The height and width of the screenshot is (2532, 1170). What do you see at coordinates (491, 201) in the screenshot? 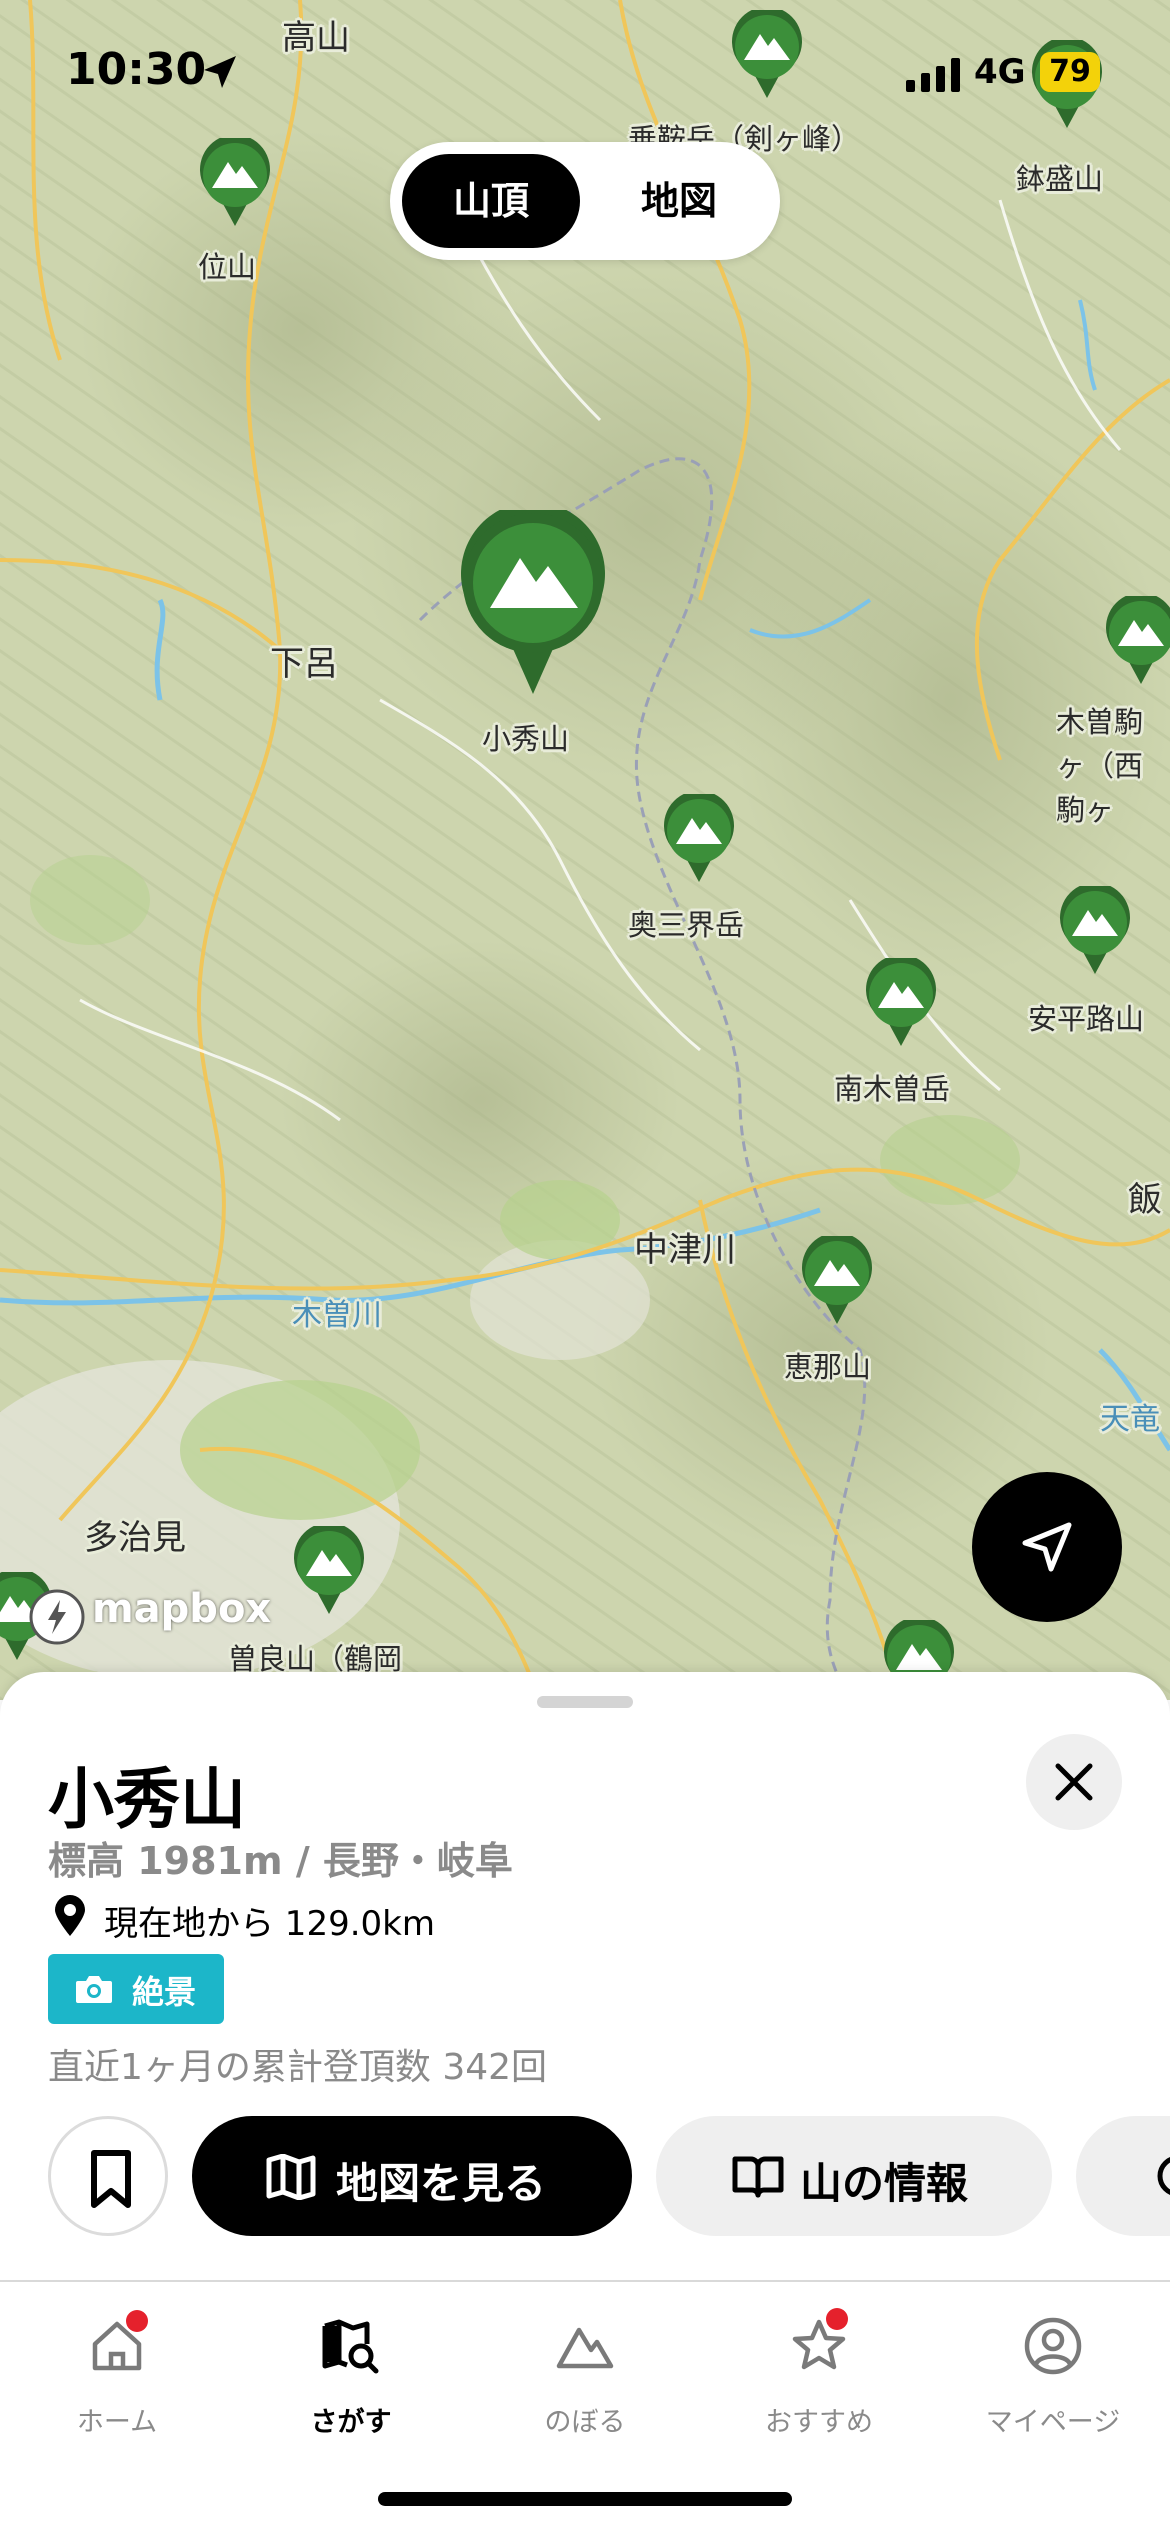
I see `toggle-summits: 山頂` at bounding box center [491, 201].